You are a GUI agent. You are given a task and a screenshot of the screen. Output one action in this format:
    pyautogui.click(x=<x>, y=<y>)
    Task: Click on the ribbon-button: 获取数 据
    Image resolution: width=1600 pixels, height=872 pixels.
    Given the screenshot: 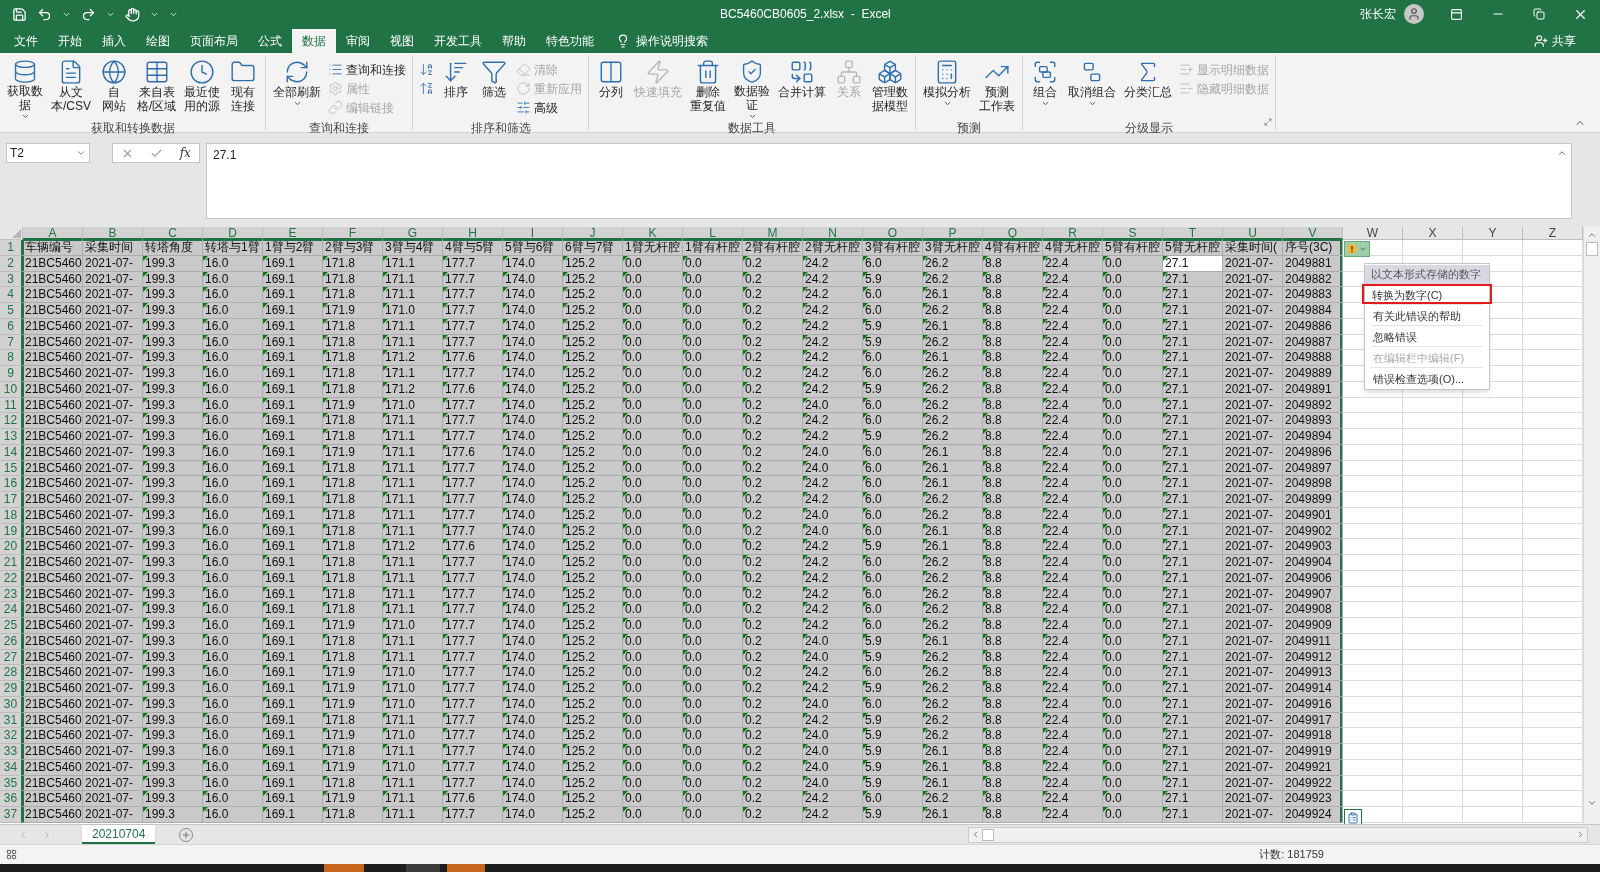 What is the action you would take?
    pyautogui.click(x=25, y=89)
    